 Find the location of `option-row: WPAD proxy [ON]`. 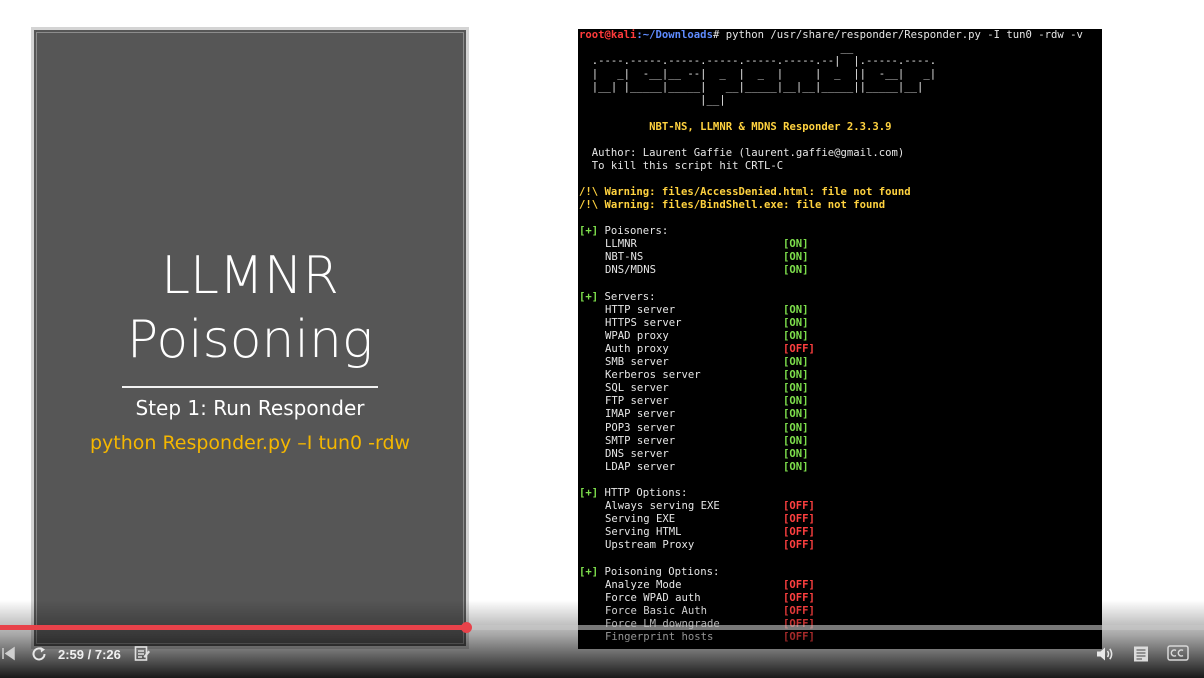

option-row: WPAD proxy [ON] is located at coordinates (779, 336).